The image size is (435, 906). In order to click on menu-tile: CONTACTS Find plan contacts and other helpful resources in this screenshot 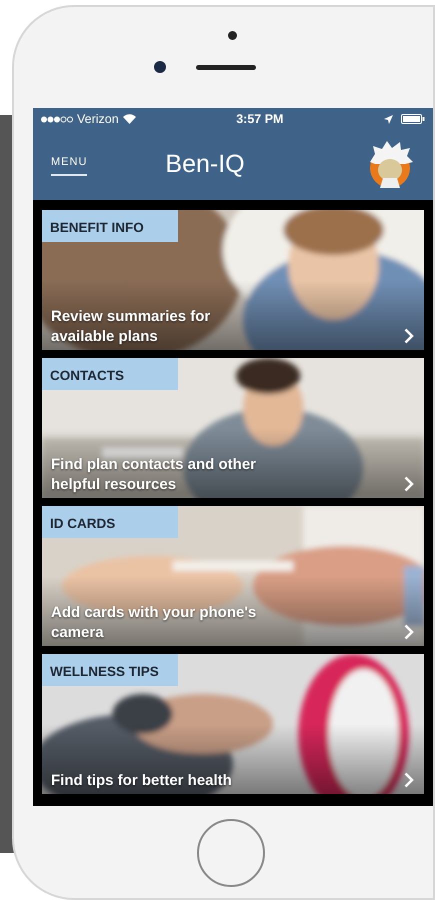, I will do `click(233, 428)`.